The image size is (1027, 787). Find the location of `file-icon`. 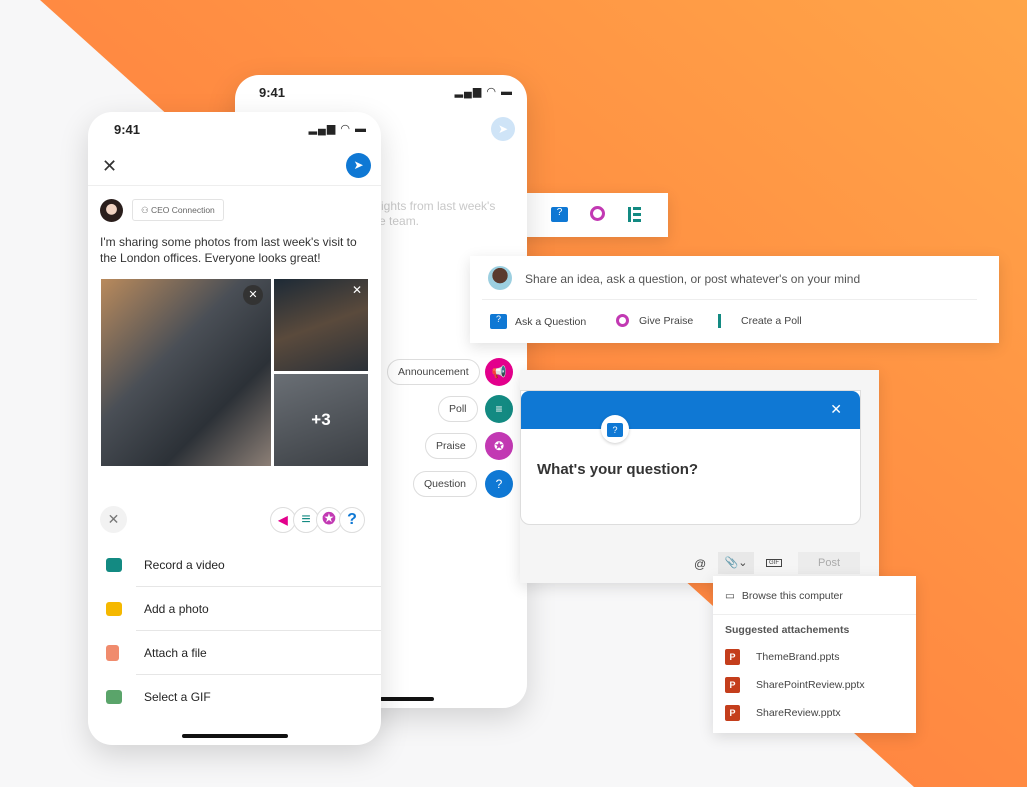

file-icon is located at coordinates (112, 653).